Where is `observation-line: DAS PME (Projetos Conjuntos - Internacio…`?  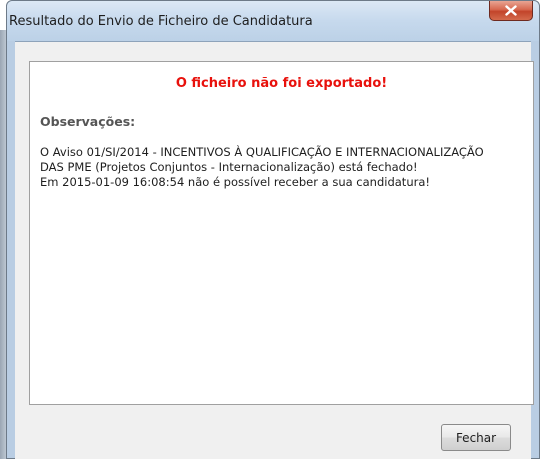
observation-line: DAS PME (Projetos Conjuntos - Internacio… is located at coordinates (229, 167).